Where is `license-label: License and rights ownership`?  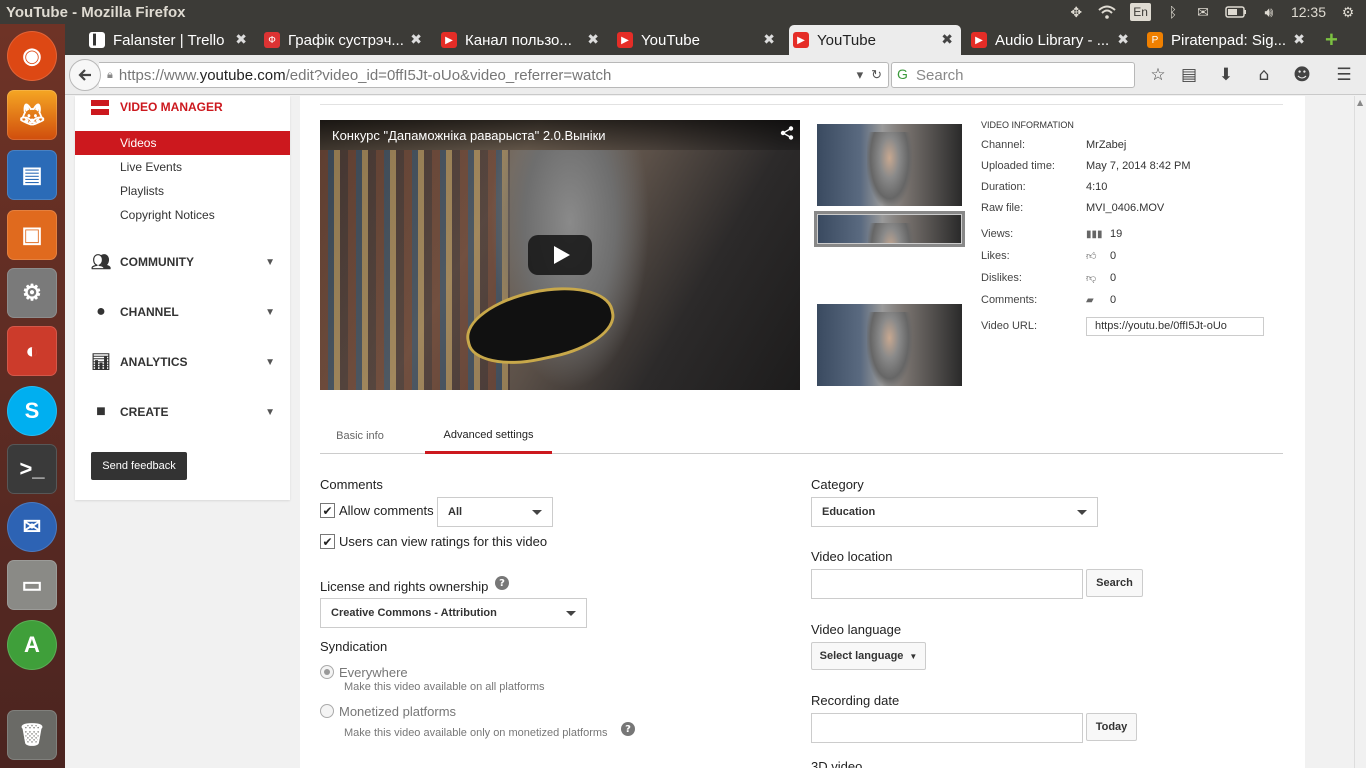
license-label: License and rights ownership is located at coordinates (404, 586).